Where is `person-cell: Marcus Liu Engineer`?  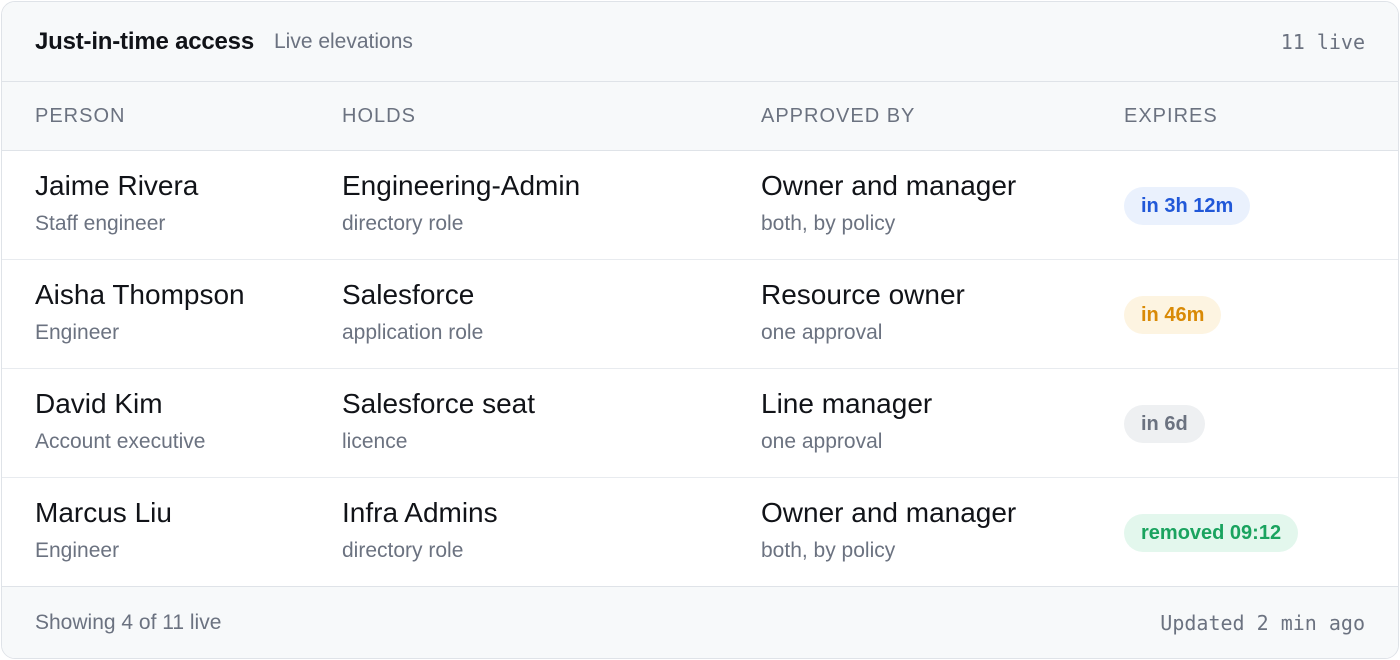
person-cell: Marcus Liu Engineer is located at coordinates (103, 530).